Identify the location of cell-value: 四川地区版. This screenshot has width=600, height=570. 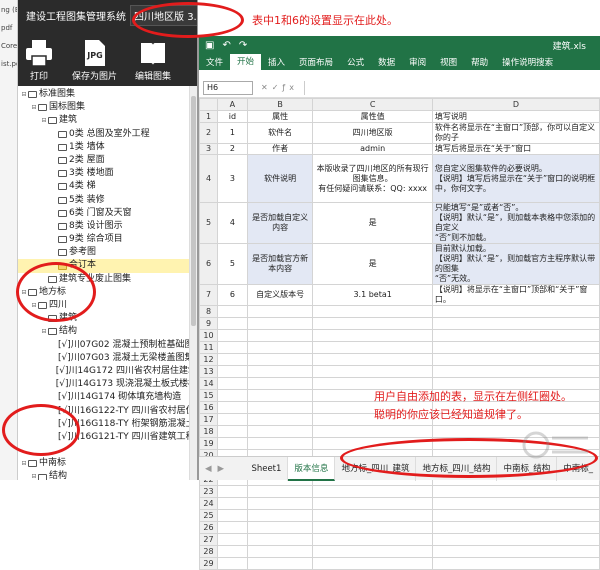
(372, 133).